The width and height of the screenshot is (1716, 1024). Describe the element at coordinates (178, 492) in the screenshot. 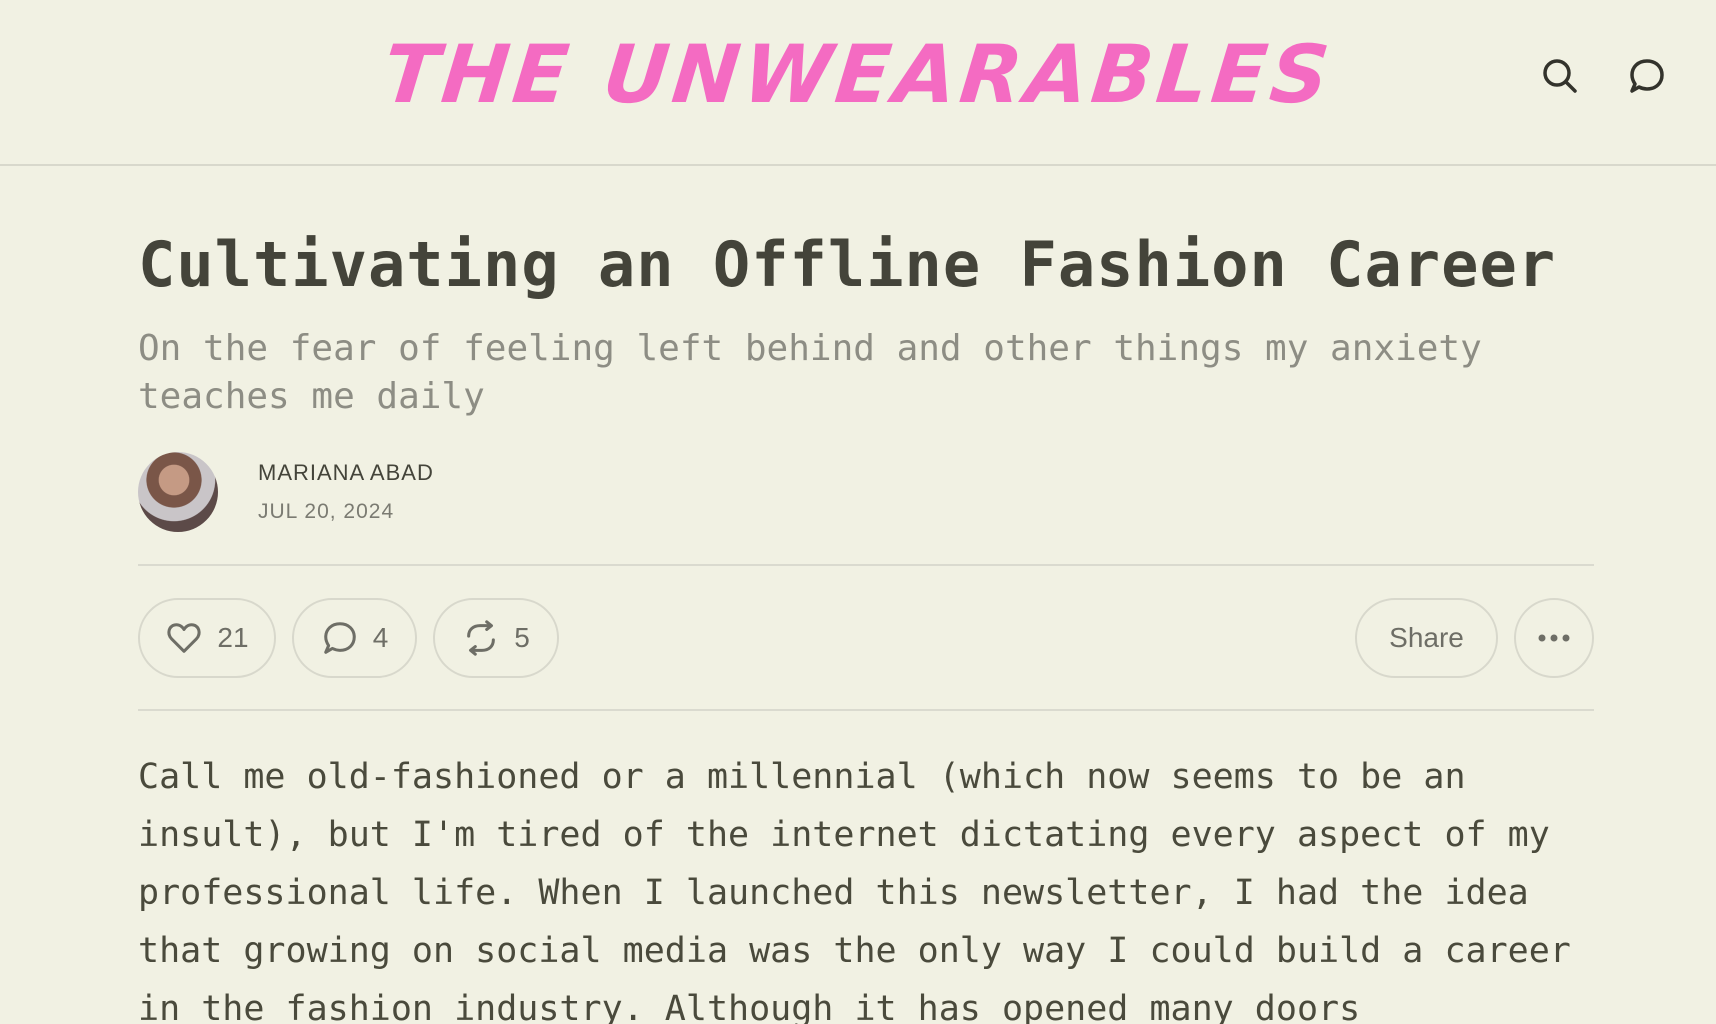

I see `author-avatar` at that location.